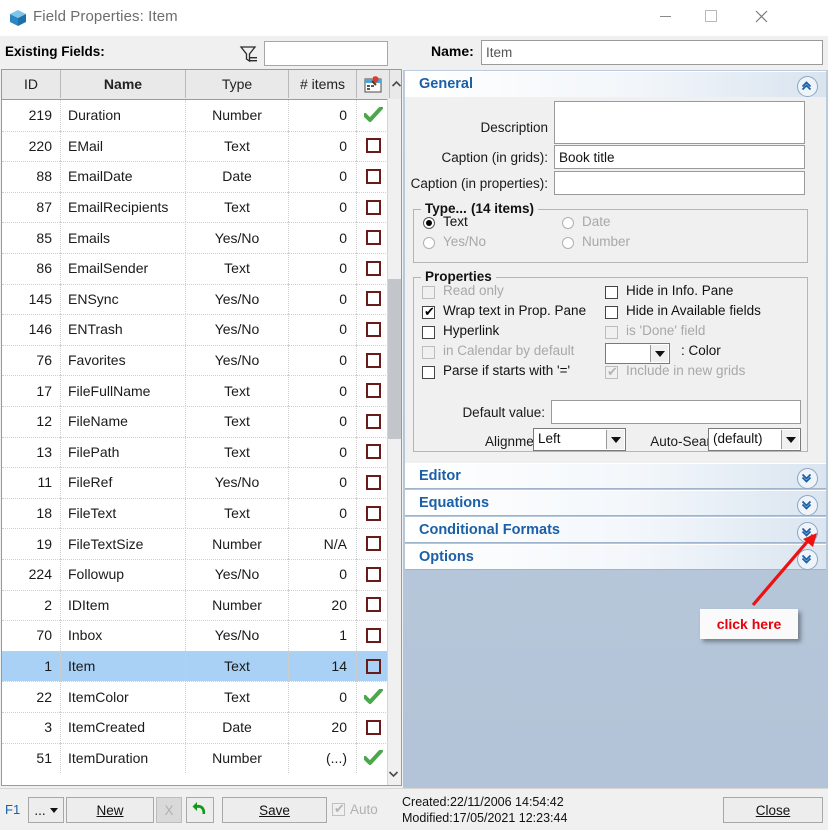 The width and height of the screenshot is (828, 830). What do you see at coordinates (274, 810) in the screenshot?
I see `save-button: Save` at bounding box center [274, 810].